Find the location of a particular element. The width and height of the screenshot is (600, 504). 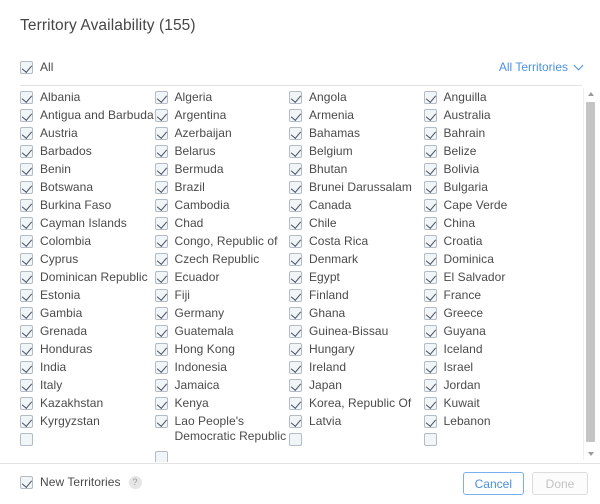

territory-checkbox-row: Hong Kong is located at coordinates (222, 347).